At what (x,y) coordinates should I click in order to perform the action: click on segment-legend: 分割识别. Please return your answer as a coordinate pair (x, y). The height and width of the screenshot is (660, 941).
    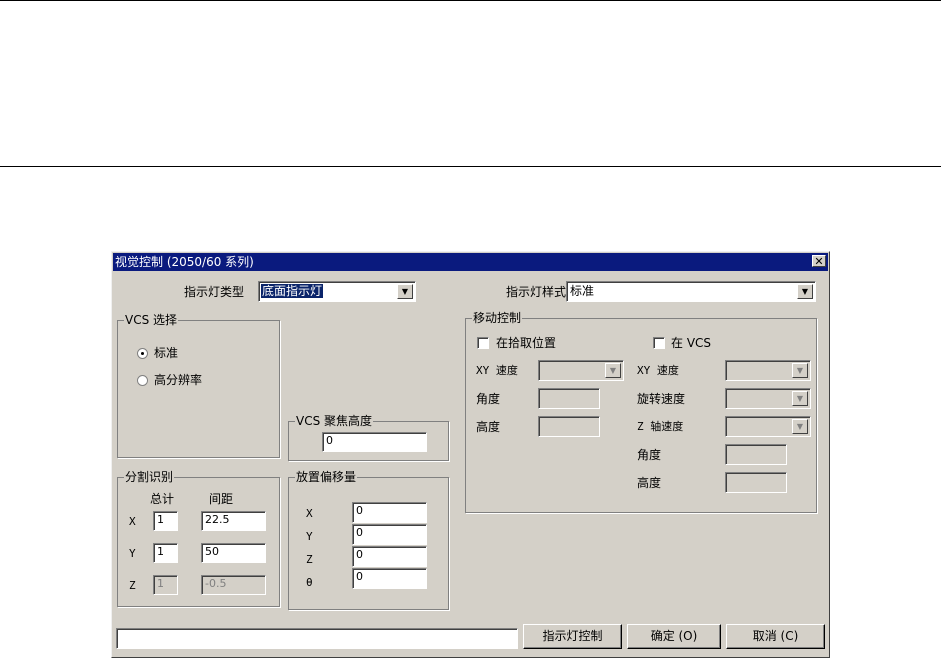
    Looking at the image, I should click on (149, 477).